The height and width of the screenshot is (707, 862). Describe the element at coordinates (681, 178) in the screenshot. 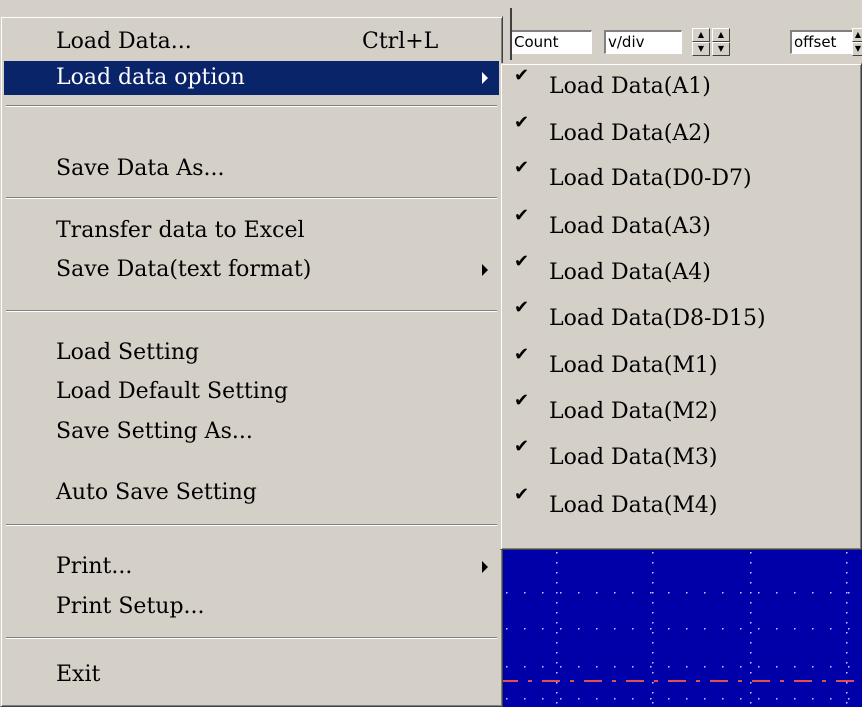

I see `submenu-item-d0-d7: ✔ Load Data(D0-D7)` at that location.